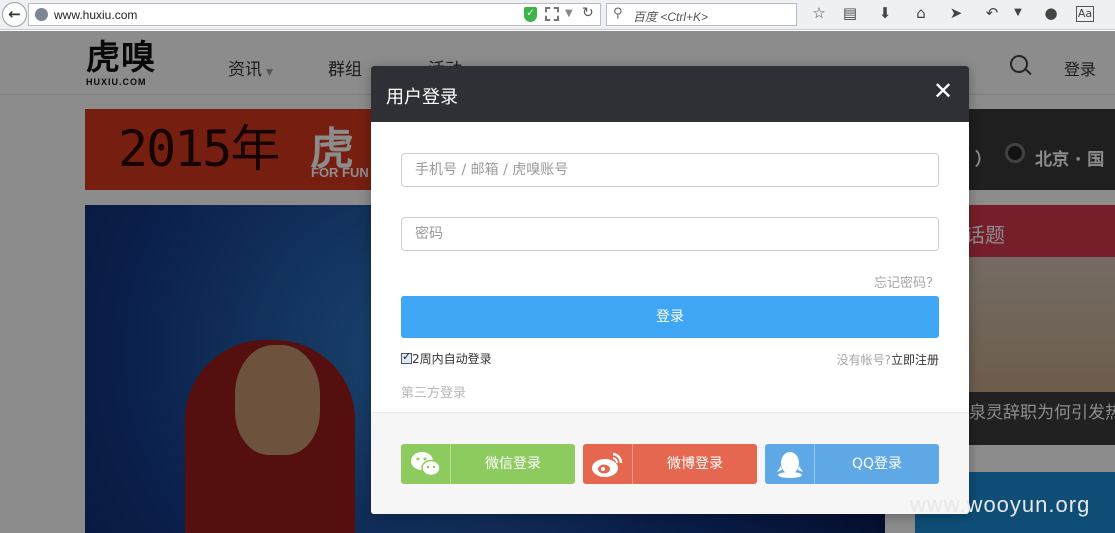  What do you see at coordinates (906, 281) in the screenshot?
I see `forgot-password-link: 忘记密码？` at bounding box center [906, 281].